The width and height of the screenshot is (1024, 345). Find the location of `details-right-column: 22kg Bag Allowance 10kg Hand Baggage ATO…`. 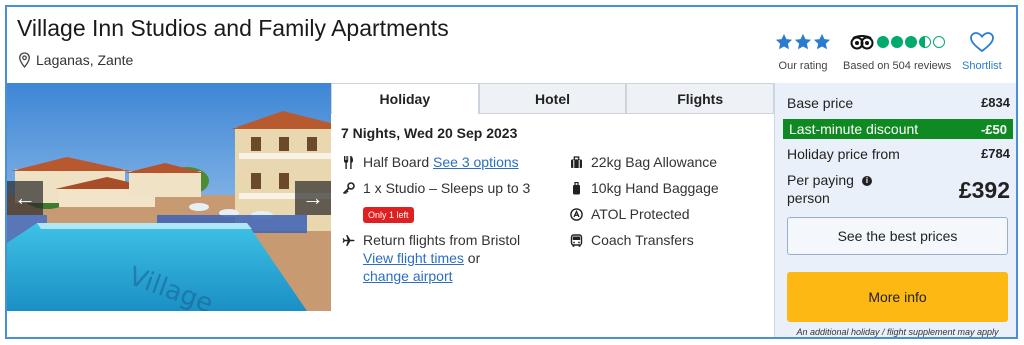

details-right-column: 22kg Bag Allowance 10kg Hand Baggage ATO… is located at coordinates (669, 205).